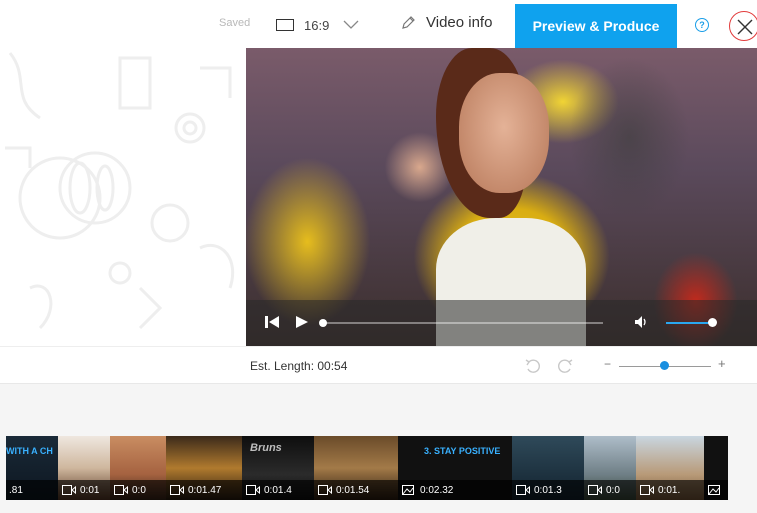 This screenshot has height=513, width=757. I want to click on timeline-clip: Bruns 0:01.4, so click(278, 468).